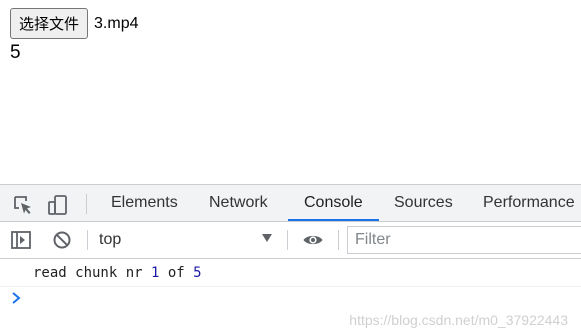 The height and width of the screenshot is (336, 581). What do you see at coordinates (16, 298) in the screenshot?
I see `chevron-right-icon` at bounding box center [16, 298].